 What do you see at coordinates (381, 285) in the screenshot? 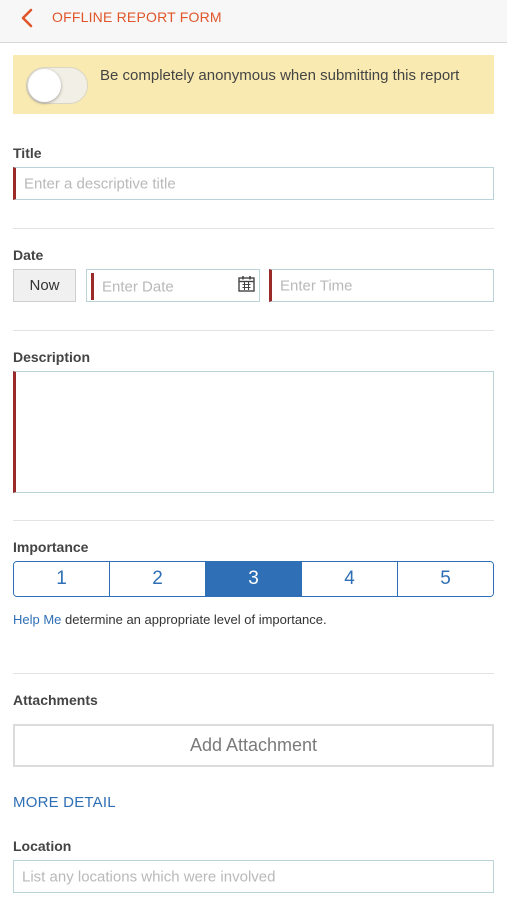
I see `time-input: Enter Time` at bounding box center [381, 285].